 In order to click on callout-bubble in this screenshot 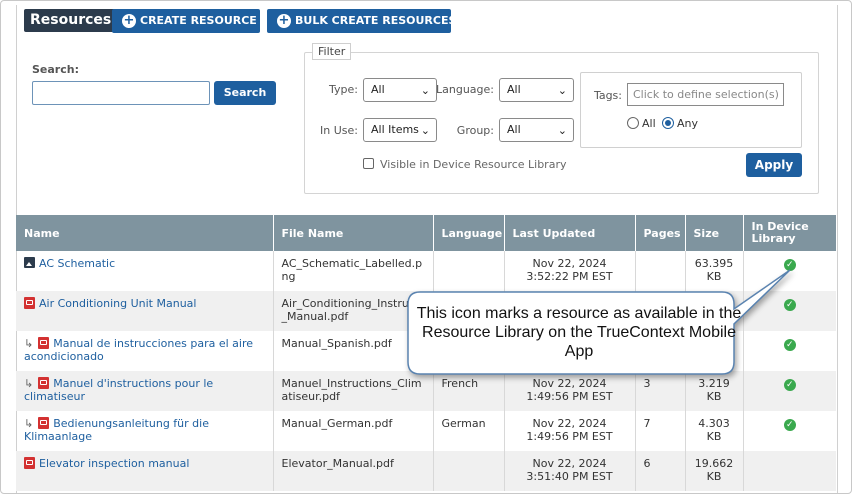, I will do `click(599, 322)`.